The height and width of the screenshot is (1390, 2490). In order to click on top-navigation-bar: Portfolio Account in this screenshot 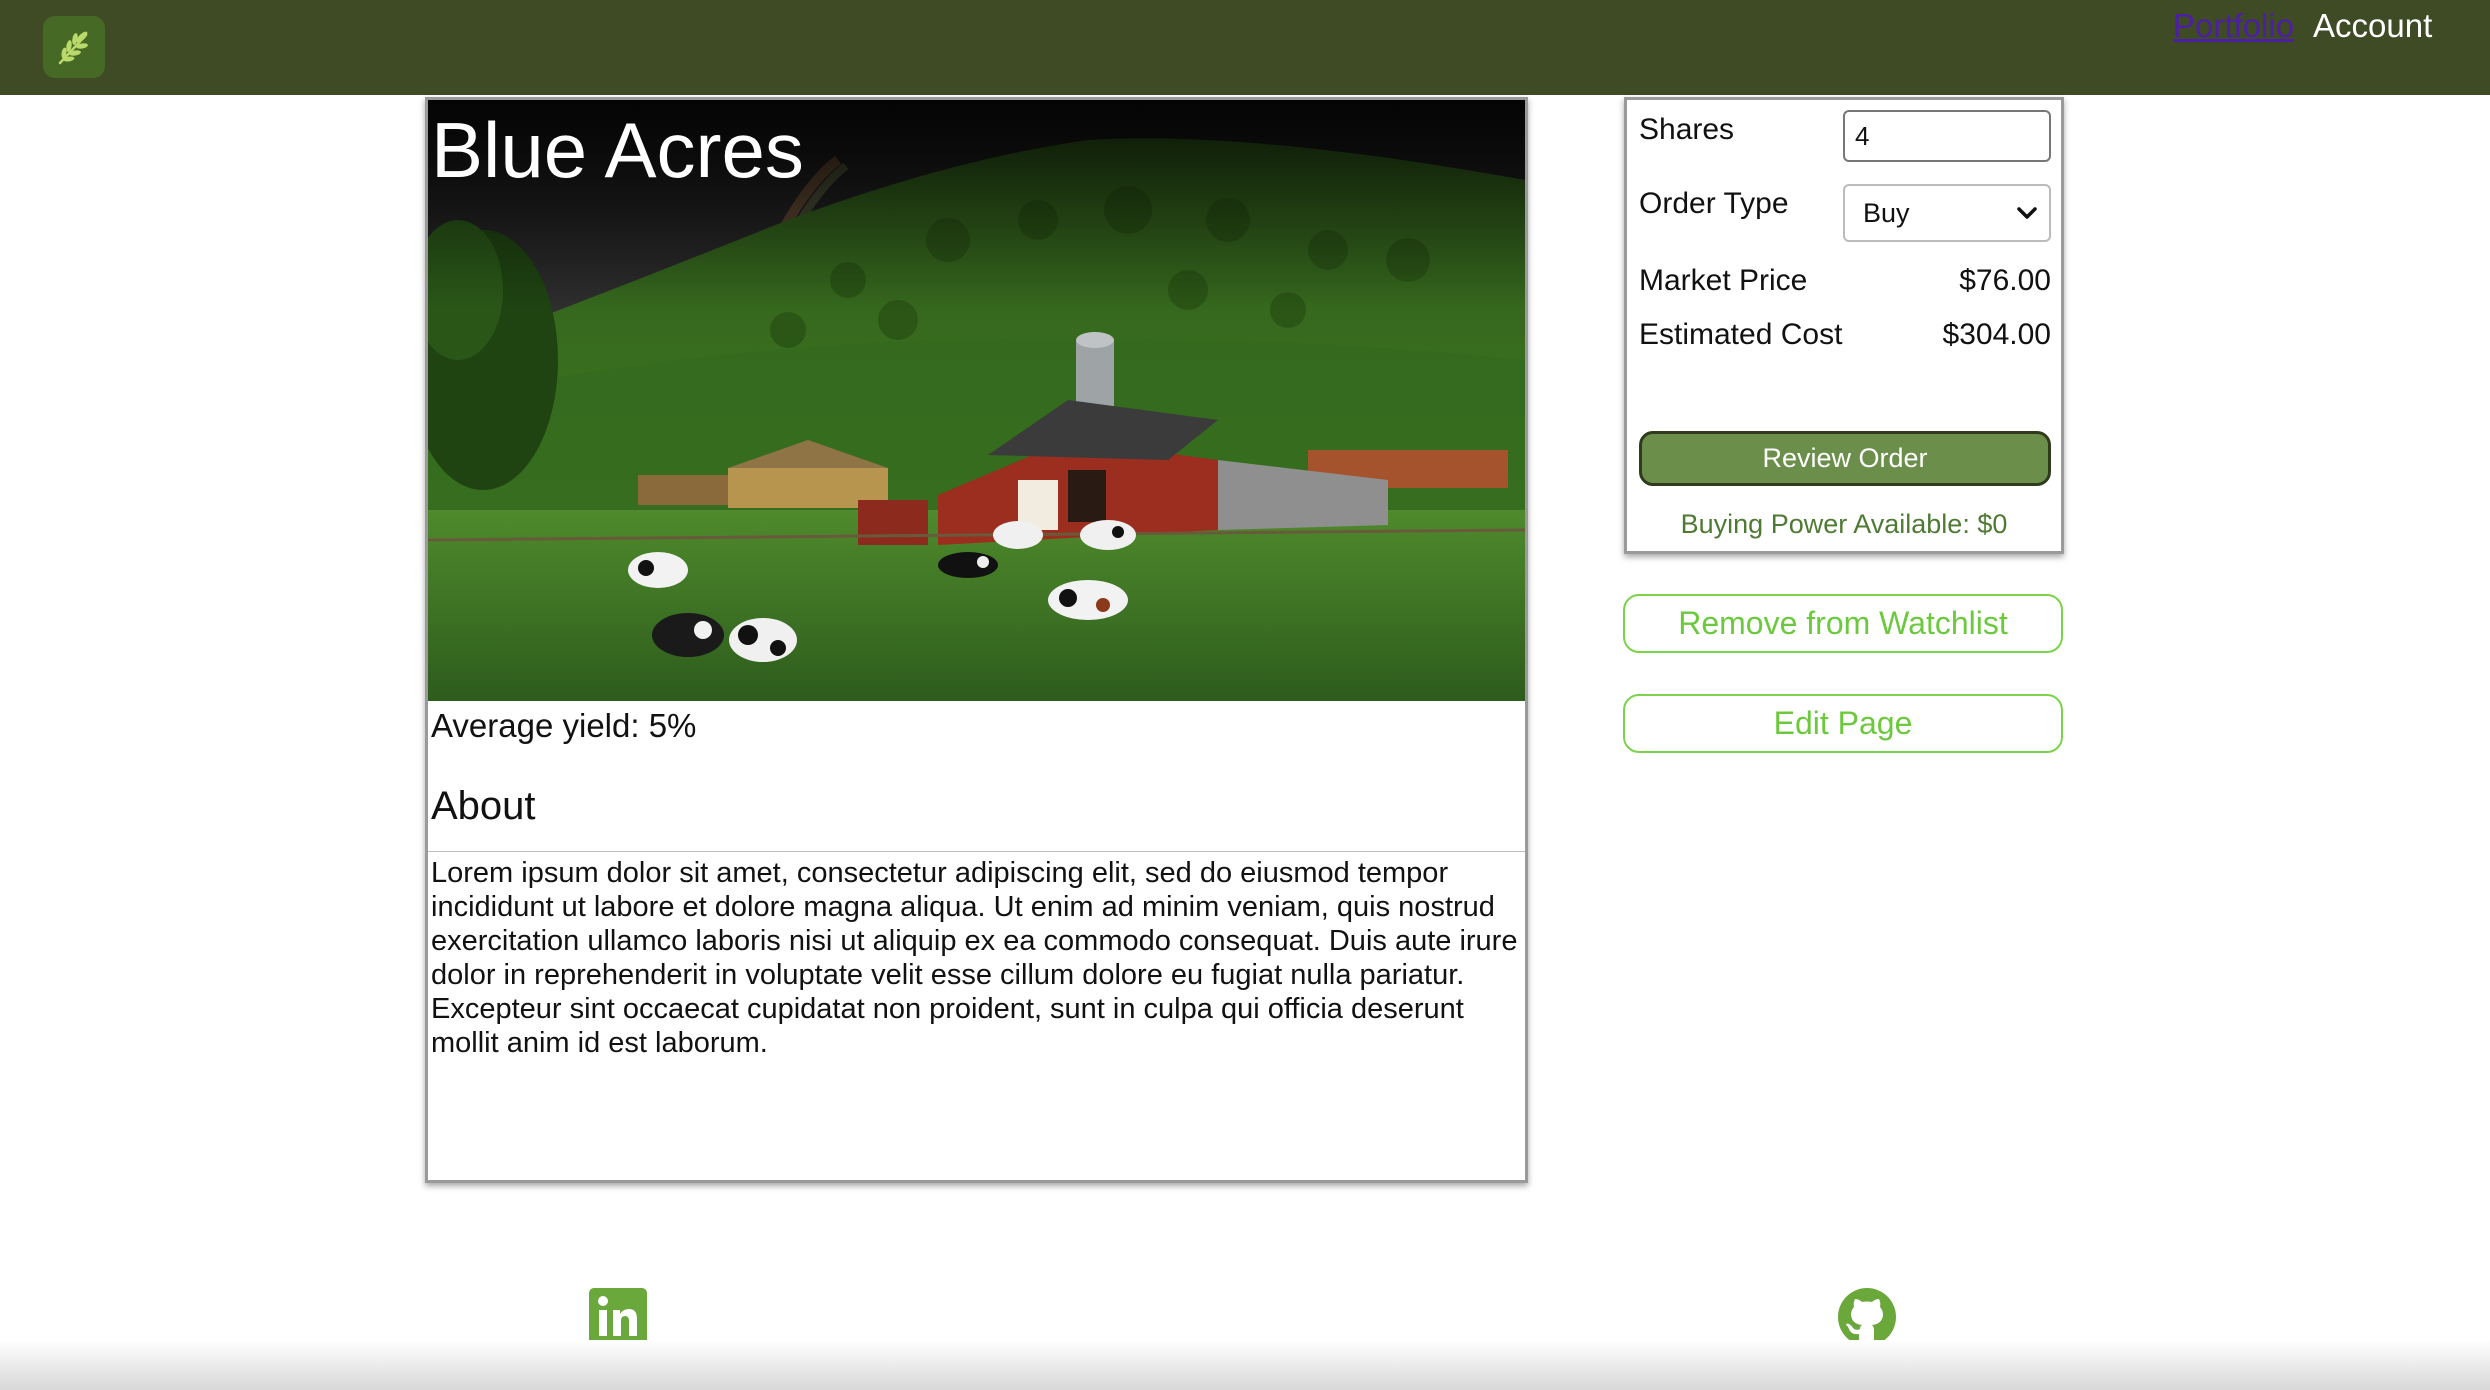, I will do `click(1245, 47)`.